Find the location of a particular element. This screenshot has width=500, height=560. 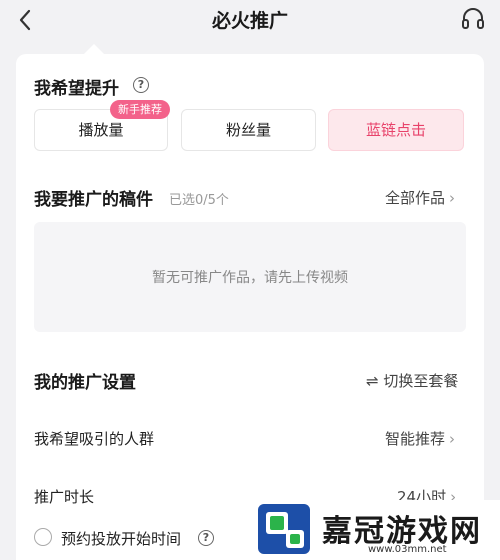

duration-label: 推广时长 is located at coordinates (64, 497).